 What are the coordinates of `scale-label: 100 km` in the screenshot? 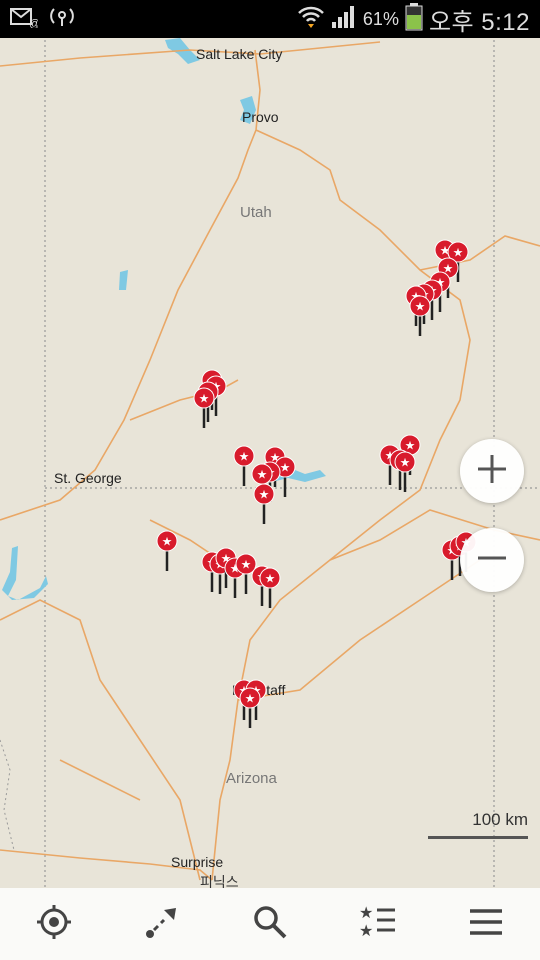 It's located at (500, 819).